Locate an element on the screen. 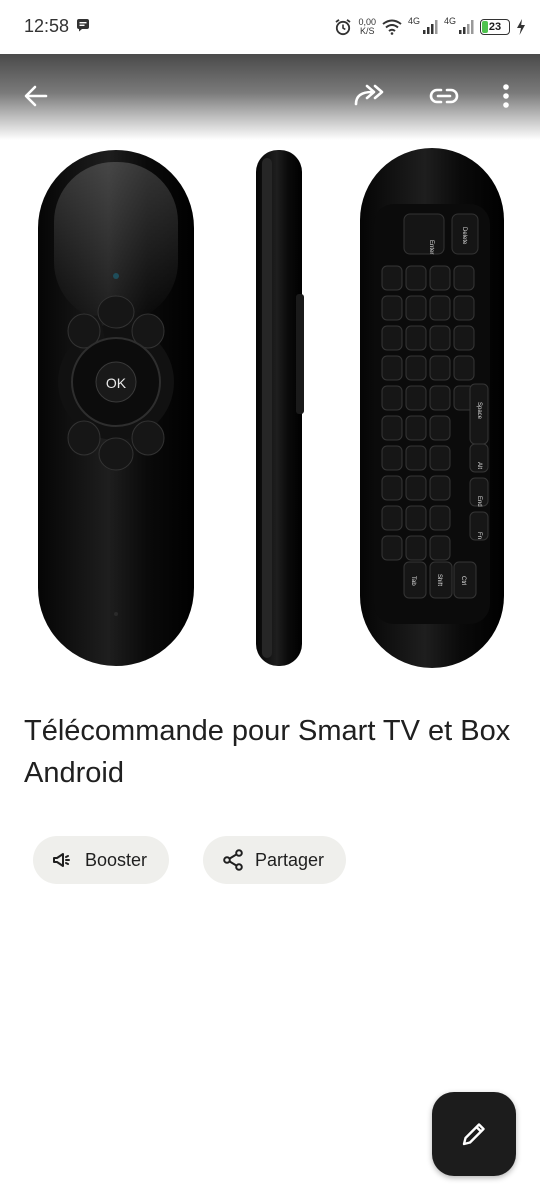  charging-icon is located at coordinates (521, 27).